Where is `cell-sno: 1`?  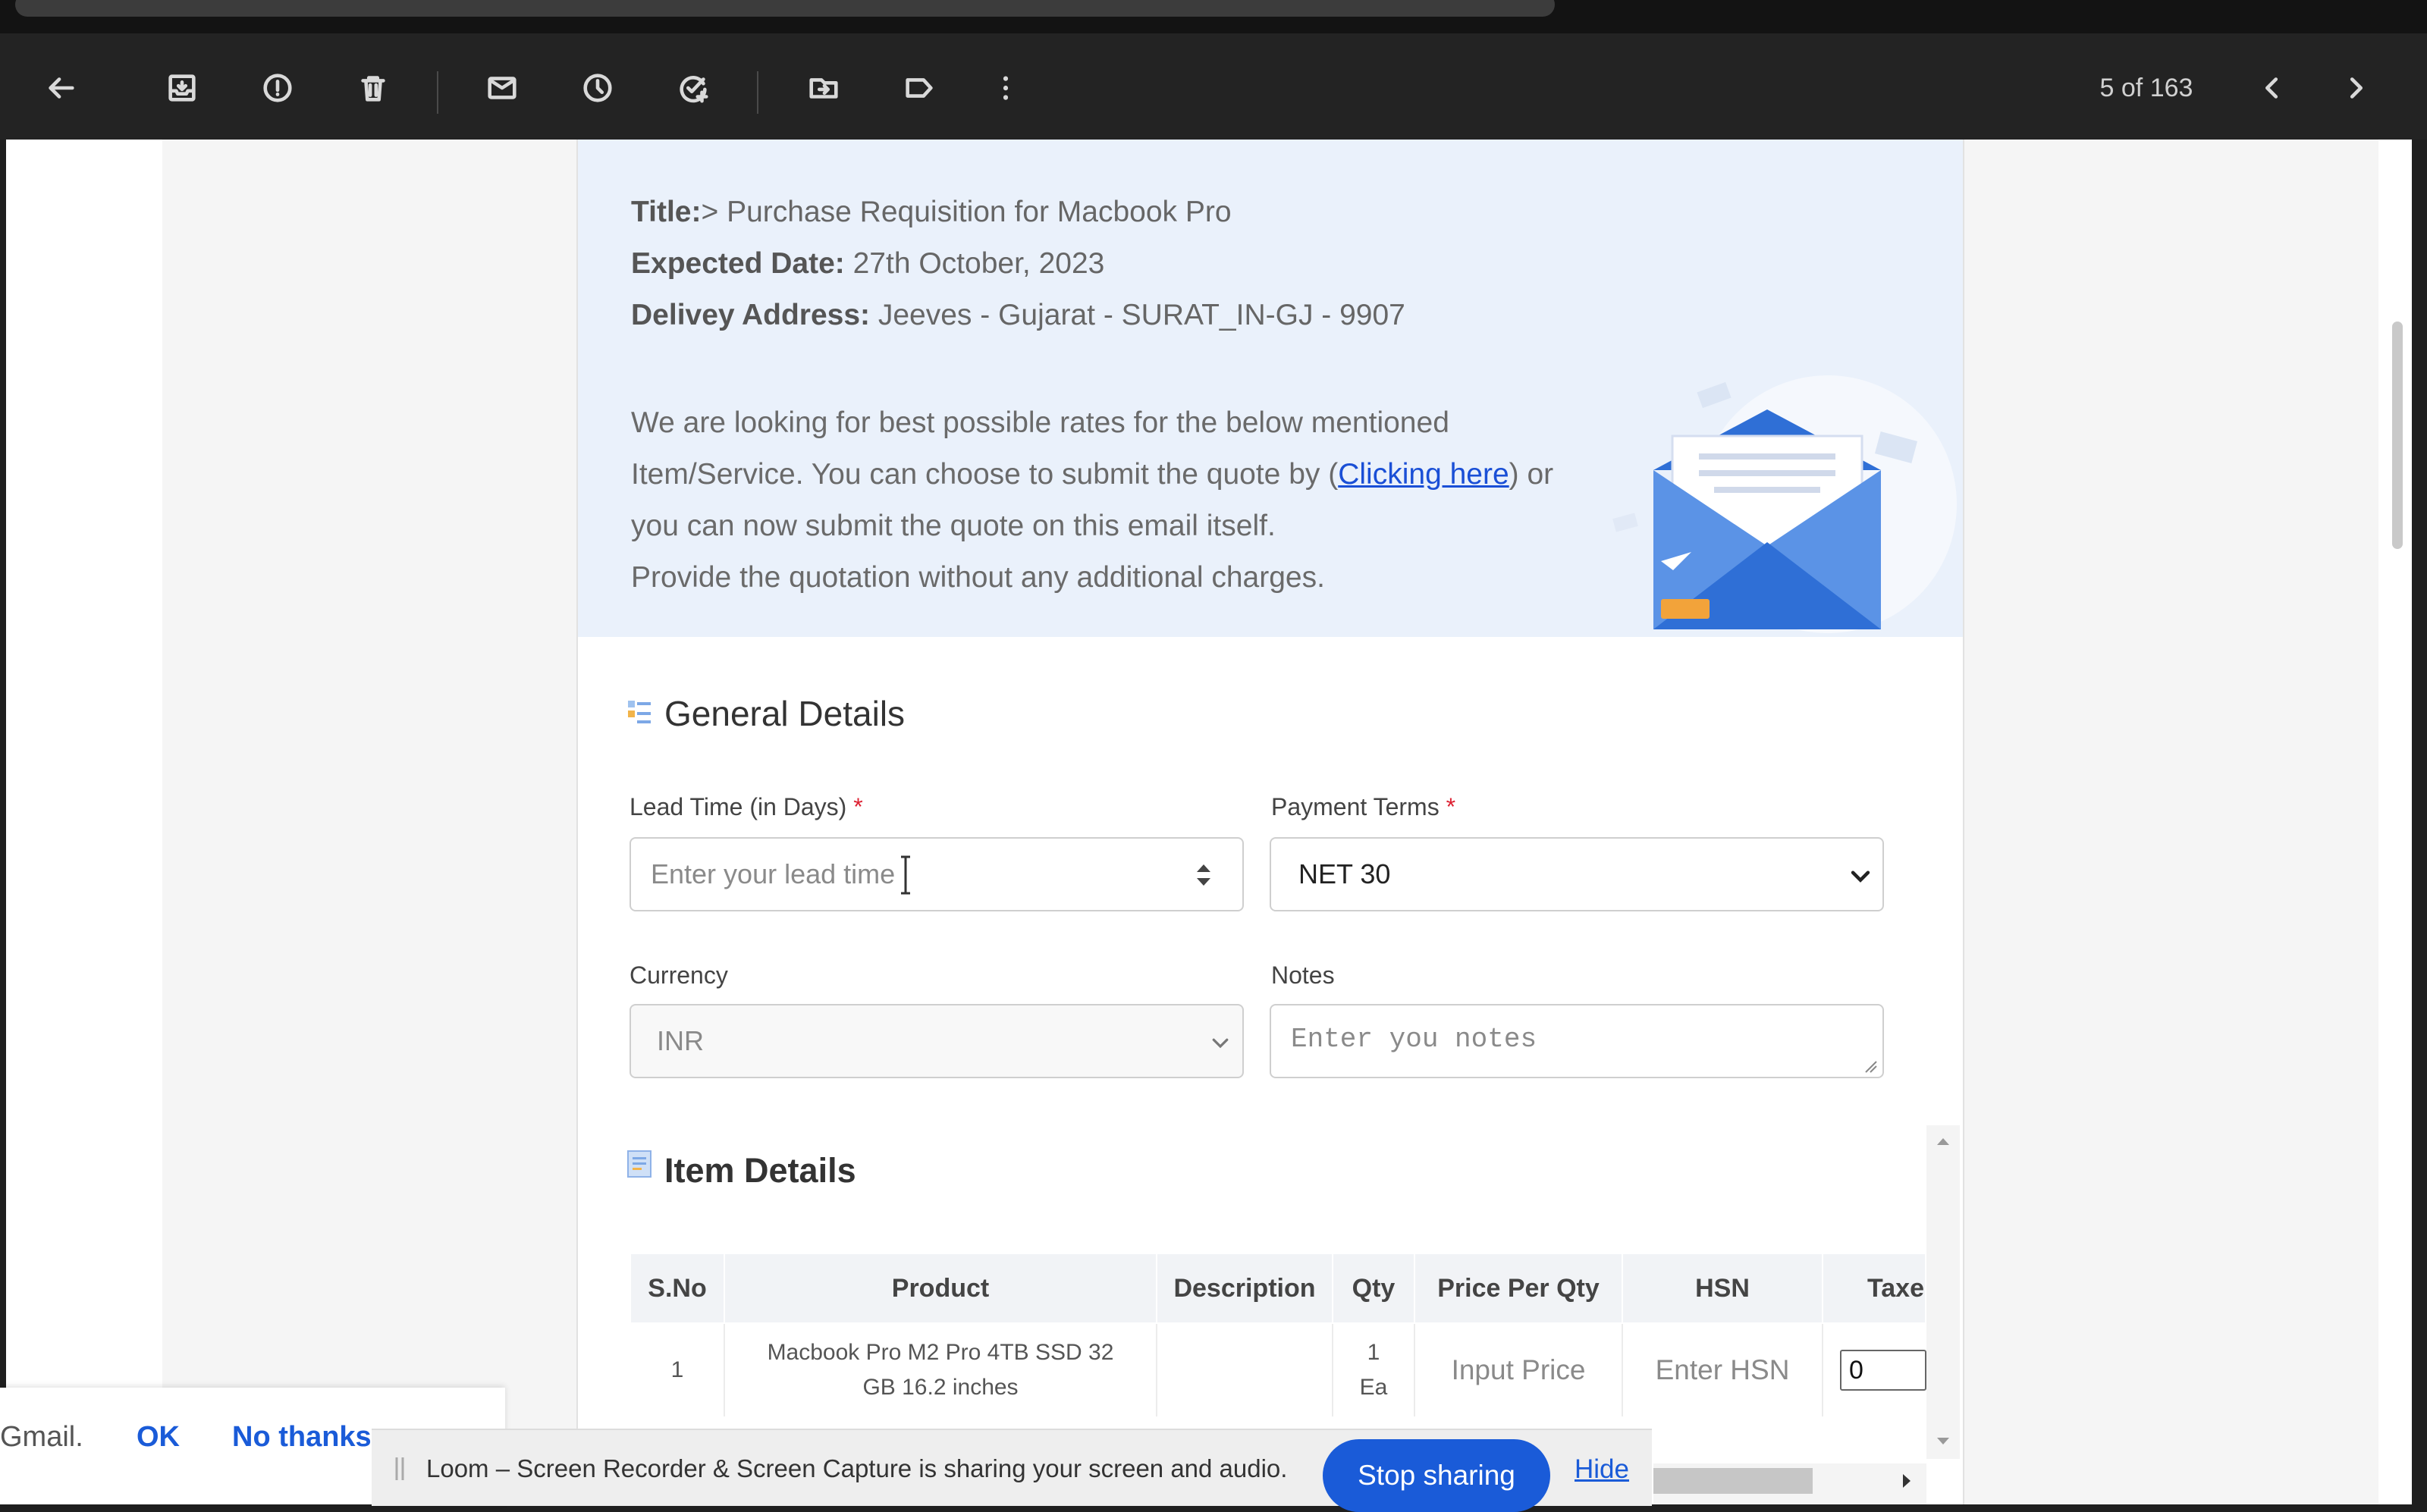
cell-sno: 1 is located at coordinates (678, 1370).